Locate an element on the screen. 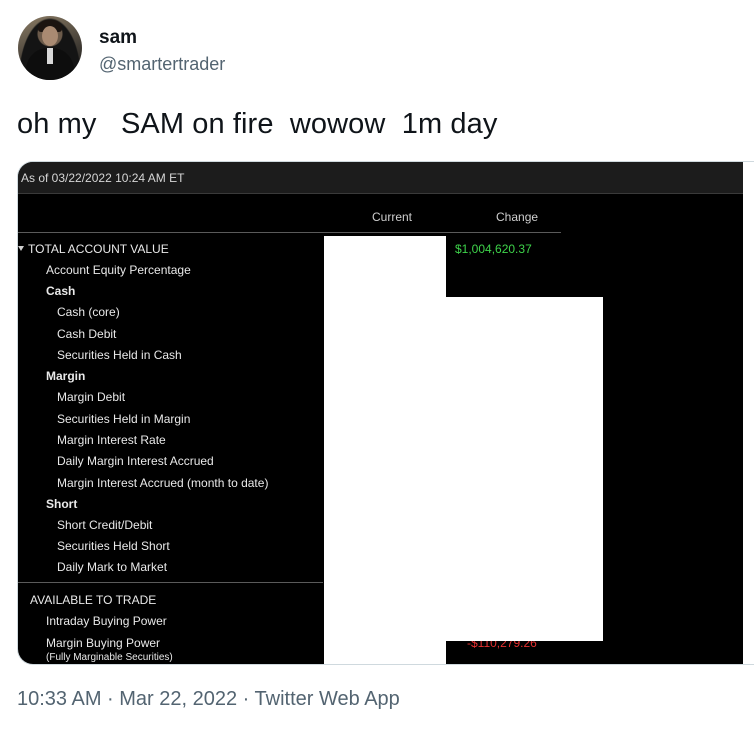 The width and height of the screenshot is (754, 734). row-label: Margin Buying Power is located at coordinates (103, 643).